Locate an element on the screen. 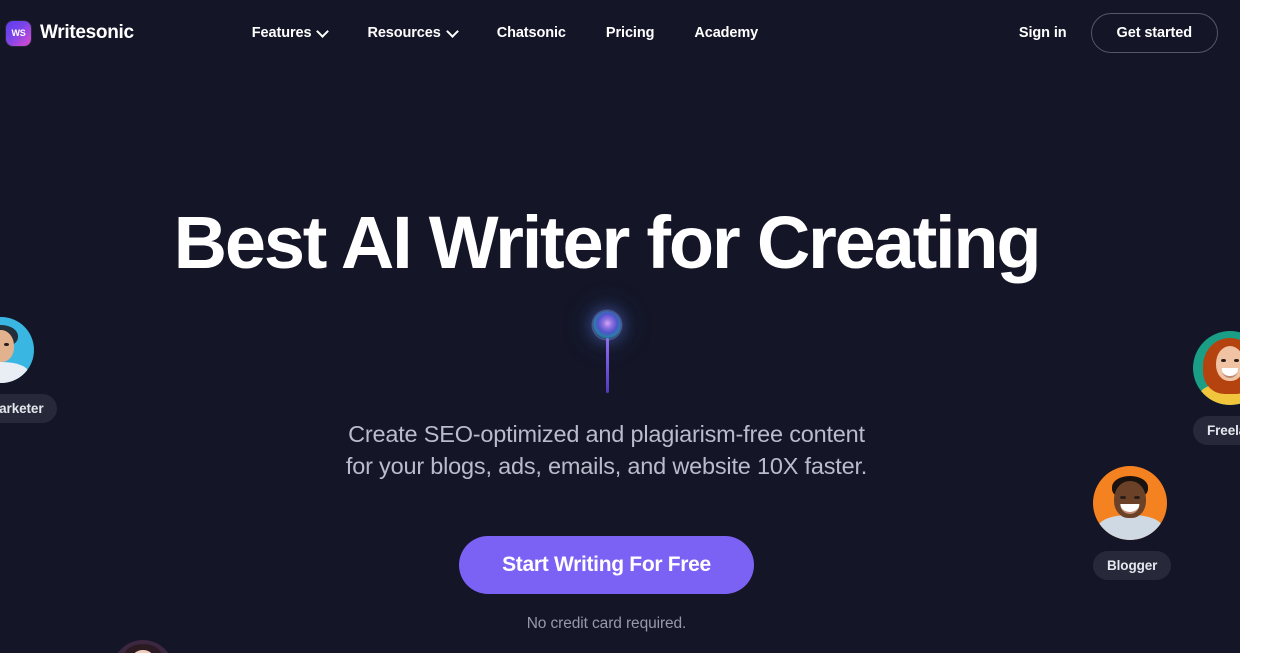 The height and width of the screenshot is (653, 1270). start-writing-for-free-button: Start Writing For Free is located at coordinates (606, 565).